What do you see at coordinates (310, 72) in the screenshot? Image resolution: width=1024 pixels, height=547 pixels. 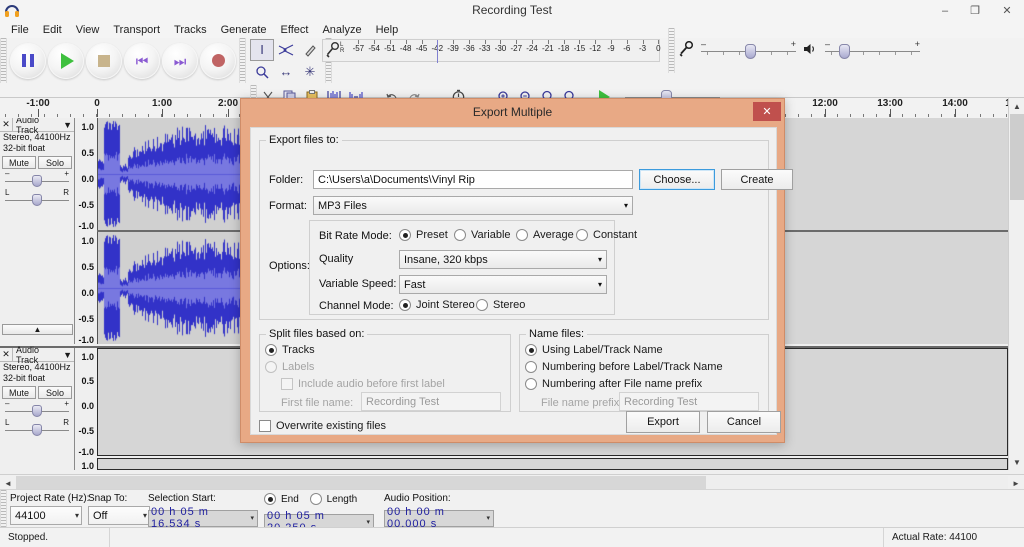 I see `multi-tool-icon: ✳` at bounding box center [310, 72].